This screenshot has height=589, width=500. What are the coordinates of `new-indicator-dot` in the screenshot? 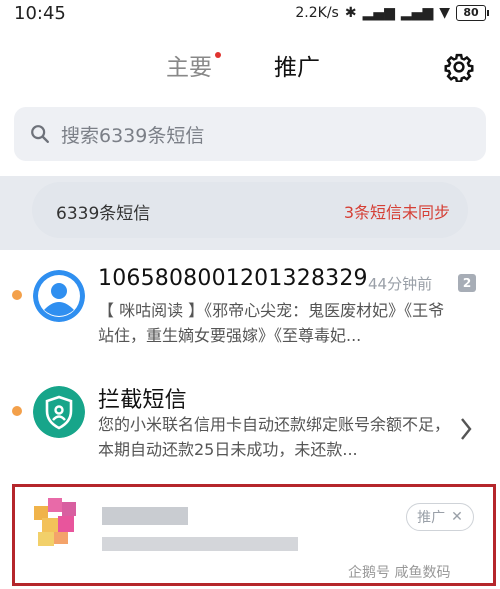 It's located at (218, 55).